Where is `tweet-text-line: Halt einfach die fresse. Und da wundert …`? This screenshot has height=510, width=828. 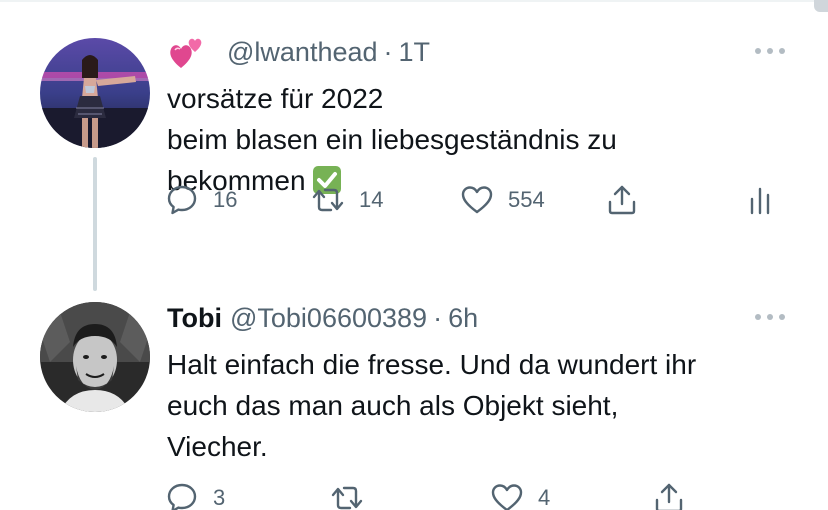
tweet-text-line: Halt einfach die fresse. Und da wundert … is located at coordinates (432, 364).